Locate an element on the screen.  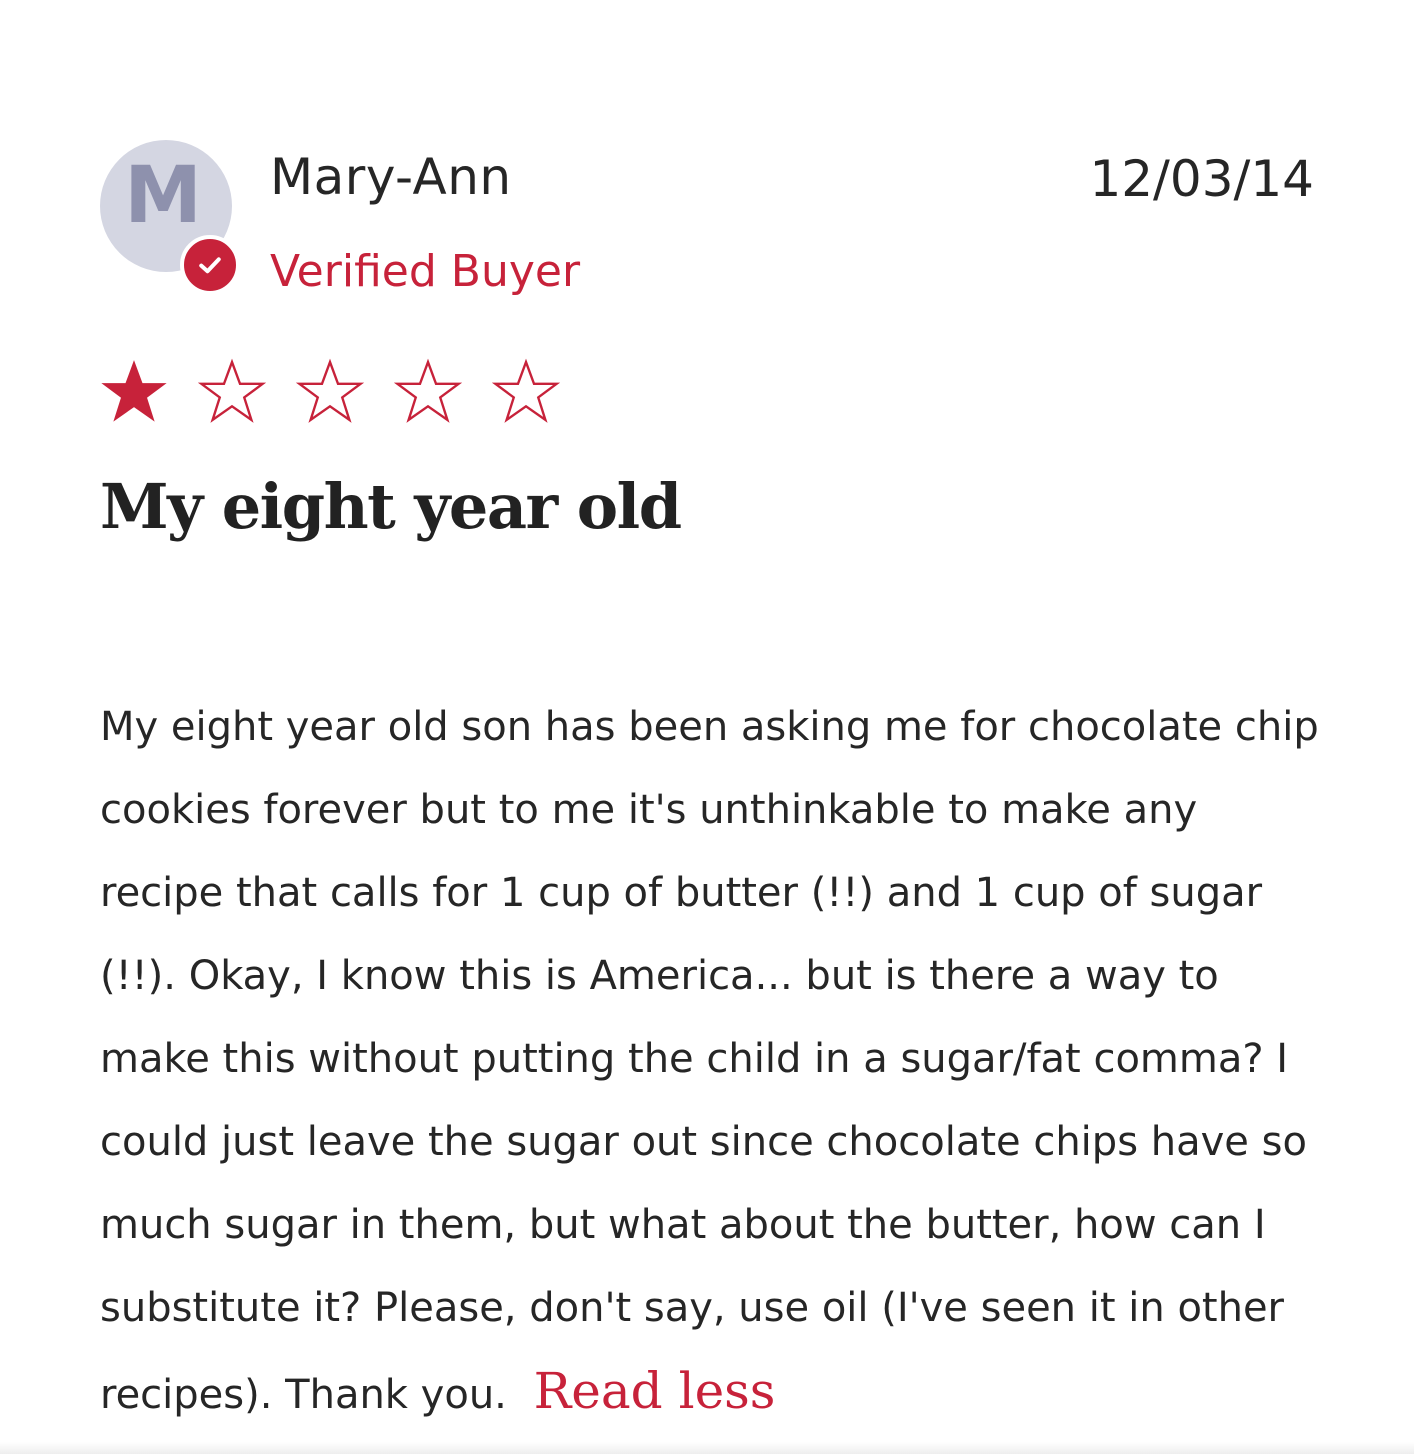
star-rating is located at coordinates (330, 392).